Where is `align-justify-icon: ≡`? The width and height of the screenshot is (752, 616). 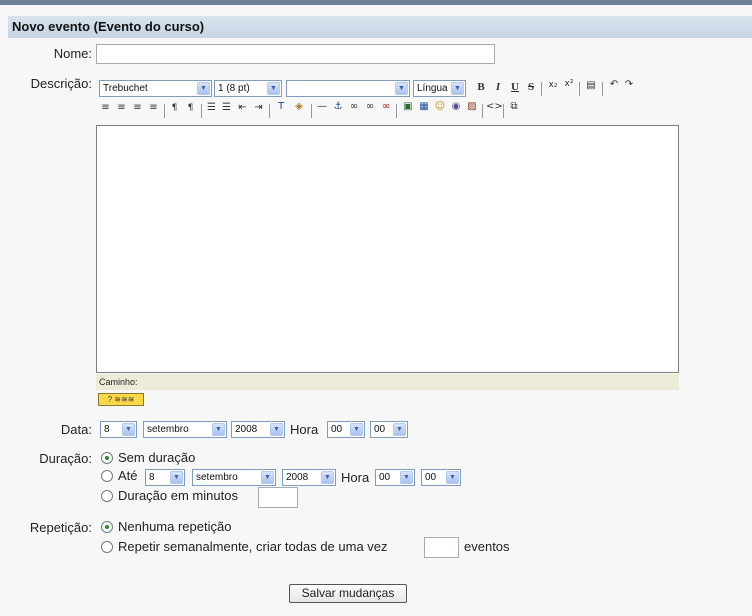
align-justify-icon: ≡ is located at coordinates (153, 107).